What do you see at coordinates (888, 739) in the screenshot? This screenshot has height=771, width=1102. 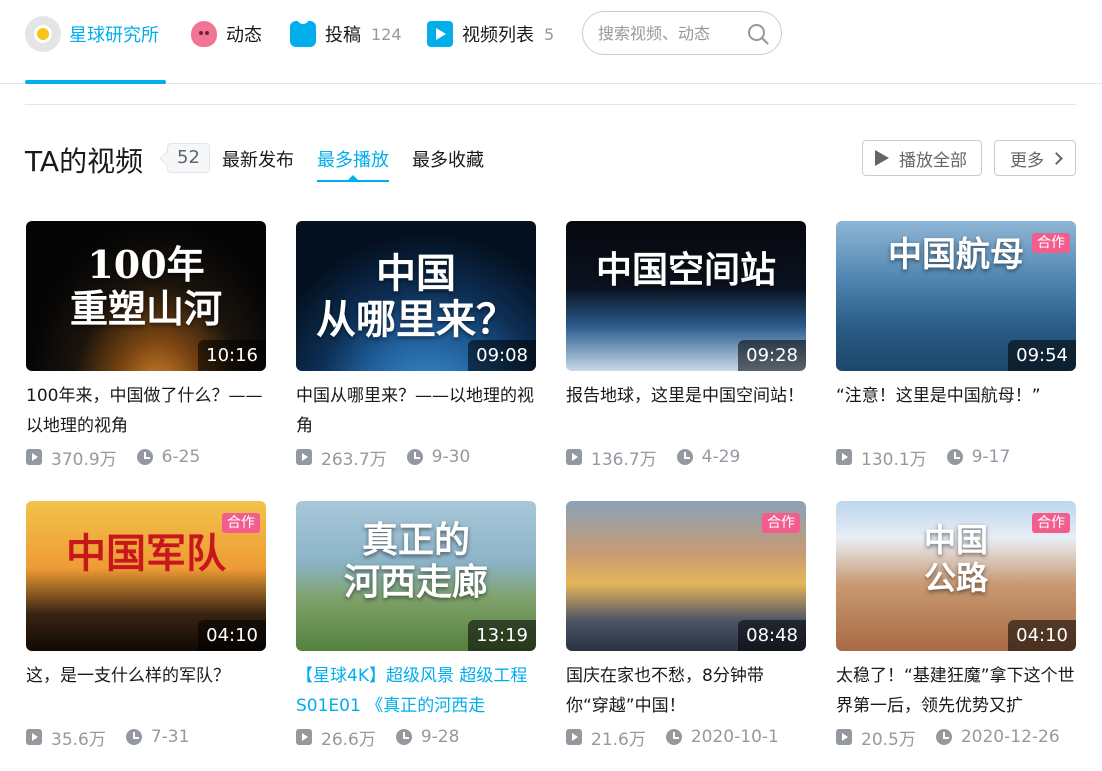 I see `view-count: 20.5万` at bounding box center [888, 739].